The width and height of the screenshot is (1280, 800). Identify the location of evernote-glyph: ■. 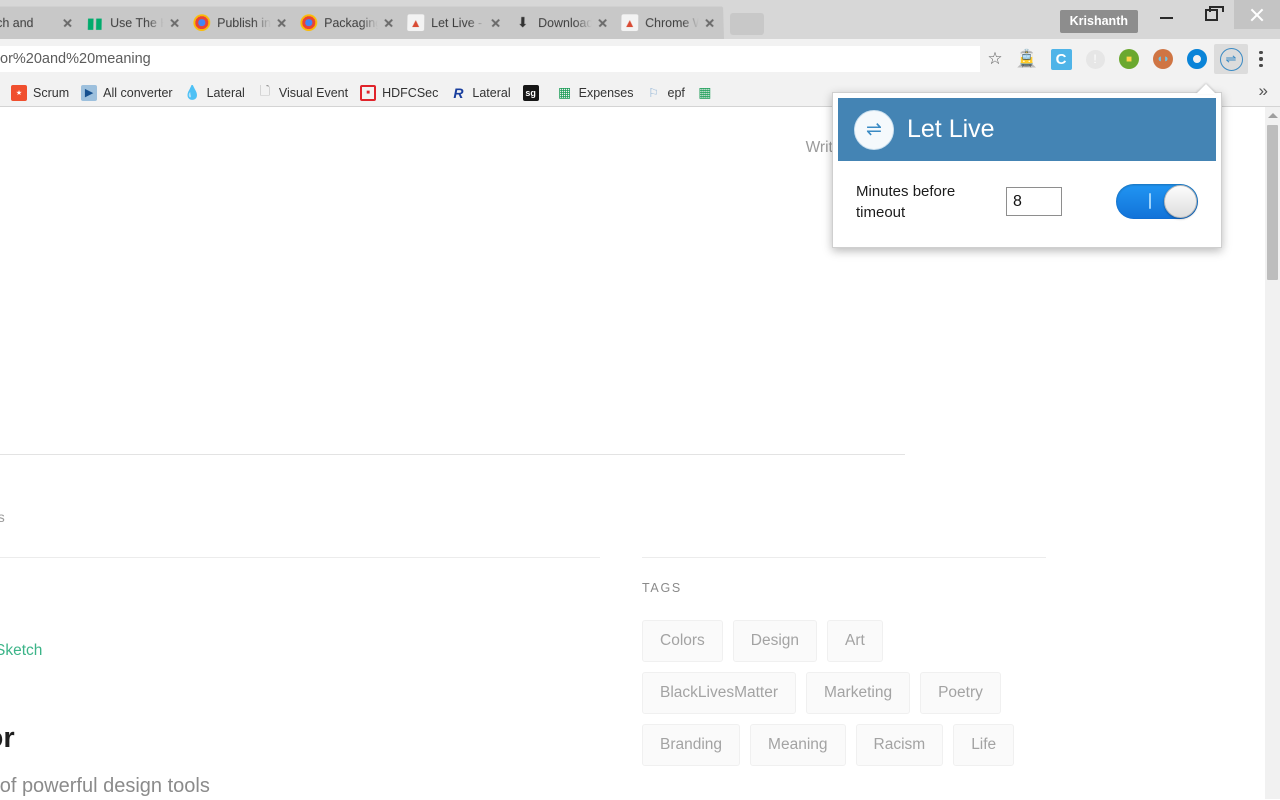
(1129, 59).